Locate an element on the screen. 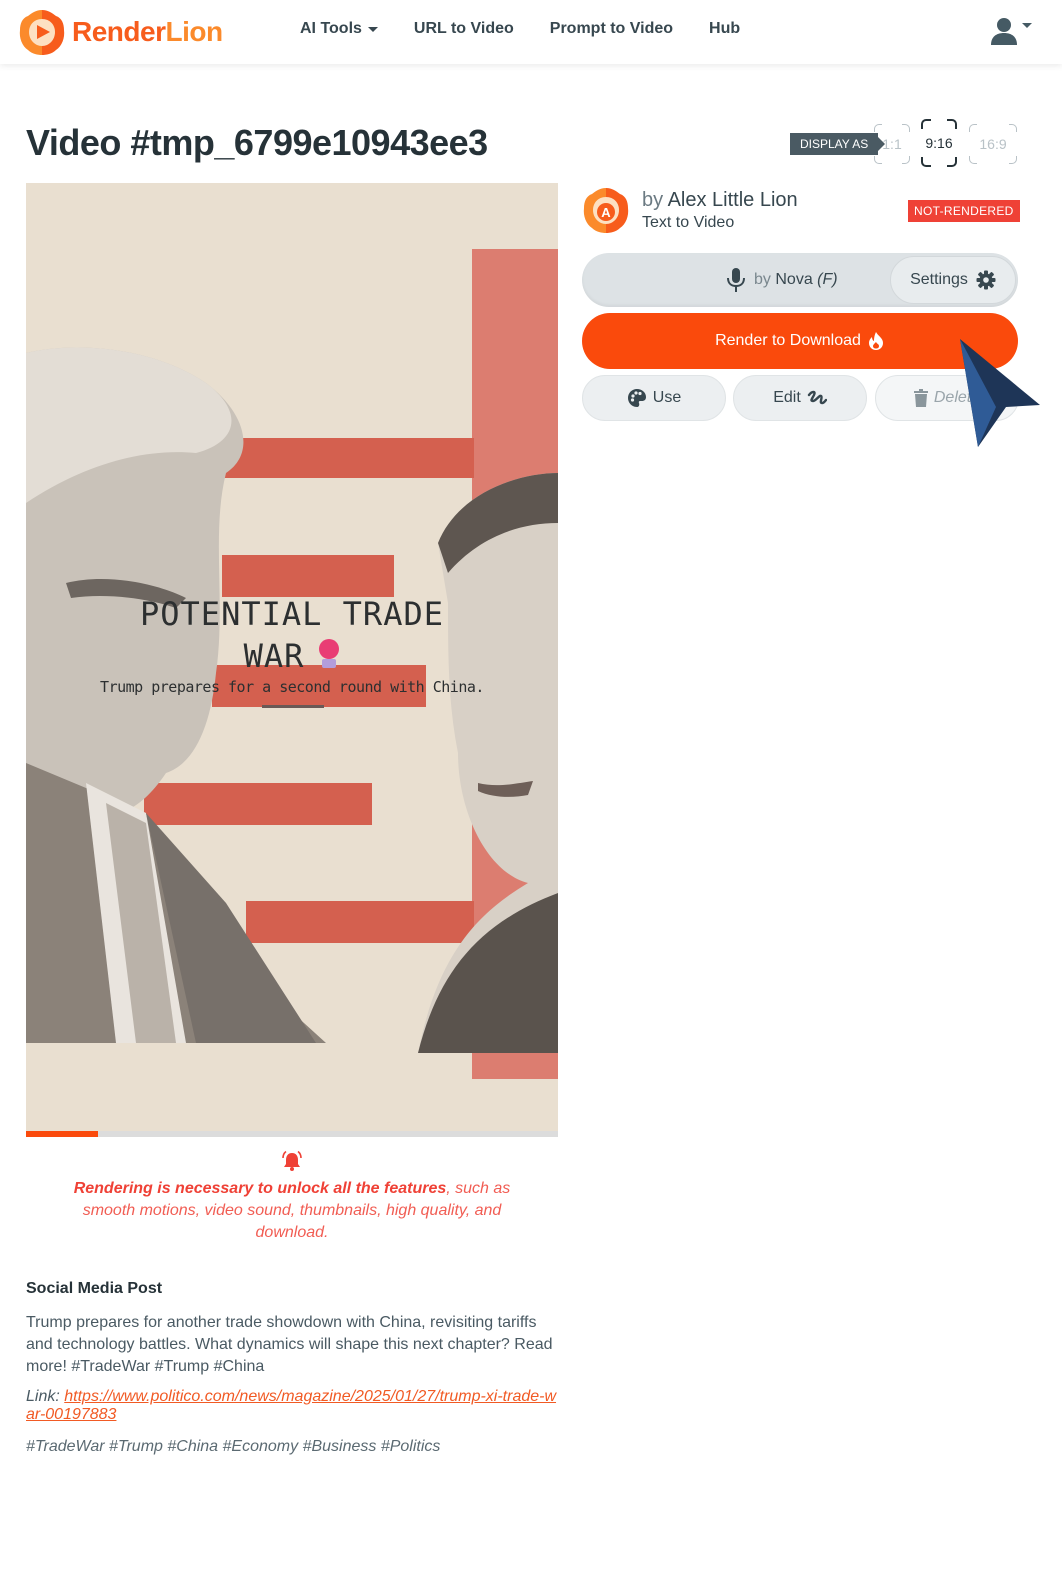  voice-bar: by Nova (F) Settings is located at coordinates (800, 280).